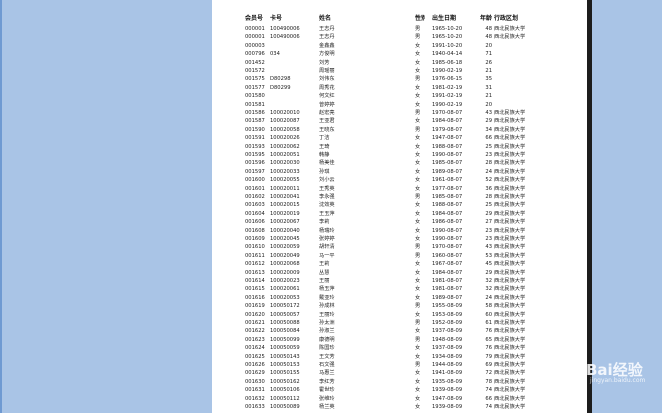 This screenshot has width=662, height=413. Describe the element at coordinates (447, 138) in the screenshot. I see `cell-birth-date: 1947-08-07` at that location.